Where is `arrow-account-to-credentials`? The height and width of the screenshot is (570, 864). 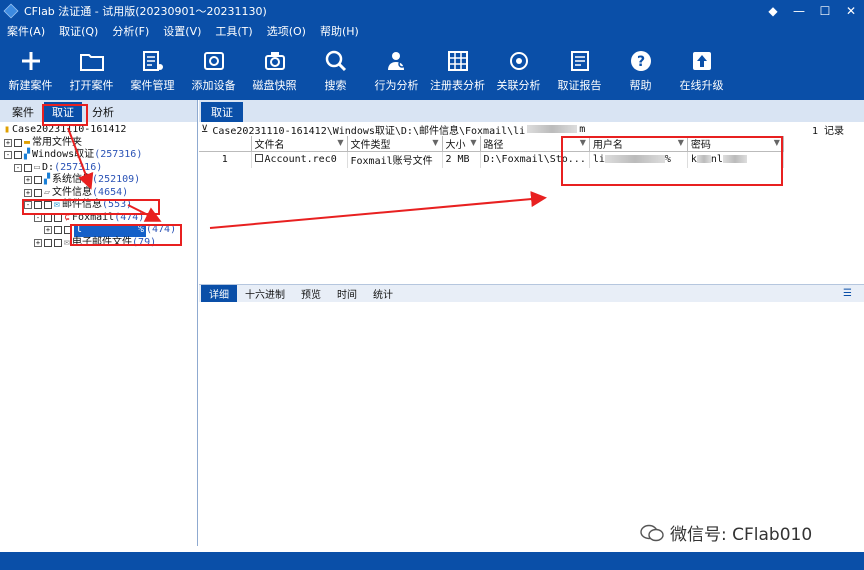 arrow-account-to-credentials is located at coordinates (378, 210).